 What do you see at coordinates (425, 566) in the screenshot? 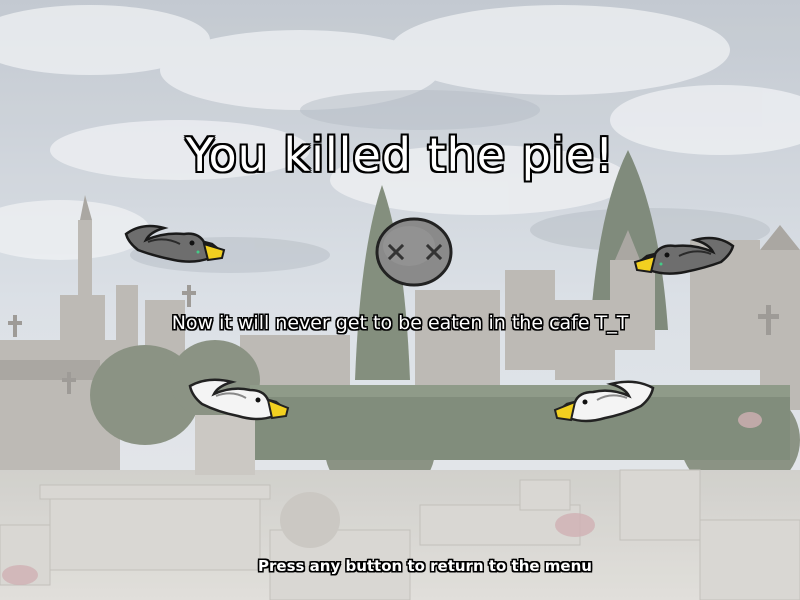
I see `return-to-menu-prompt: Press any button to return to the menu` at bounding box center [425, 566].